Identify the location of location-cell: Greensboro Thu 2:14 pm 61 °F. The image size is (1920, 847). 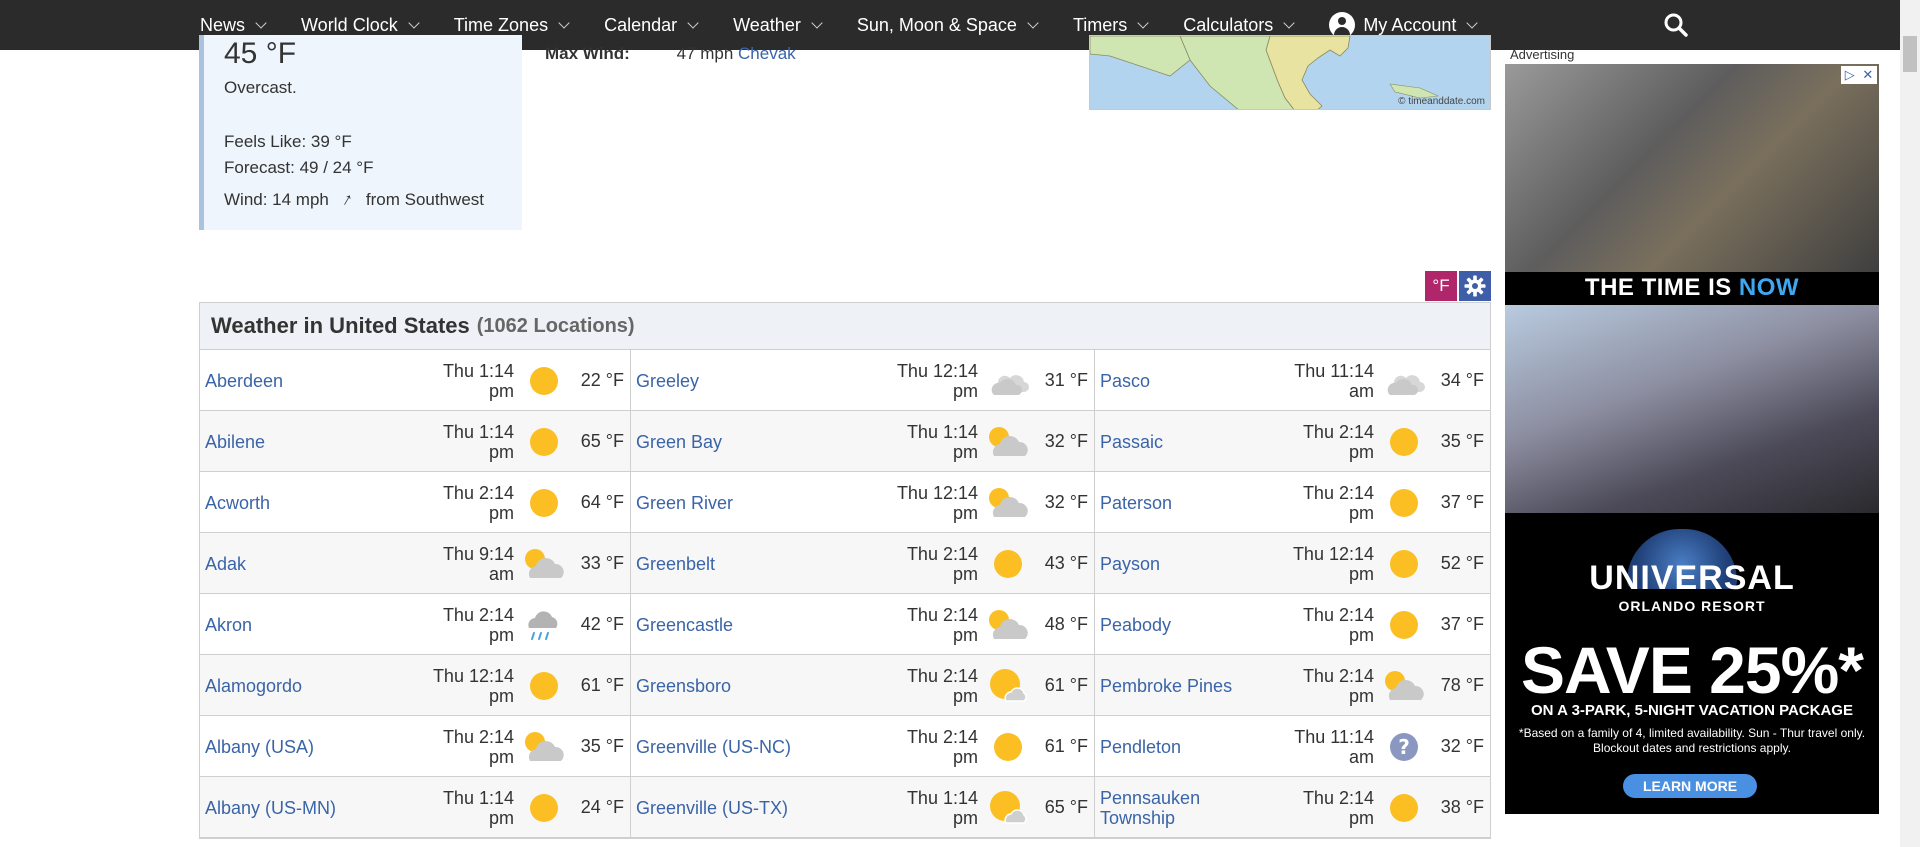
(863, 685).